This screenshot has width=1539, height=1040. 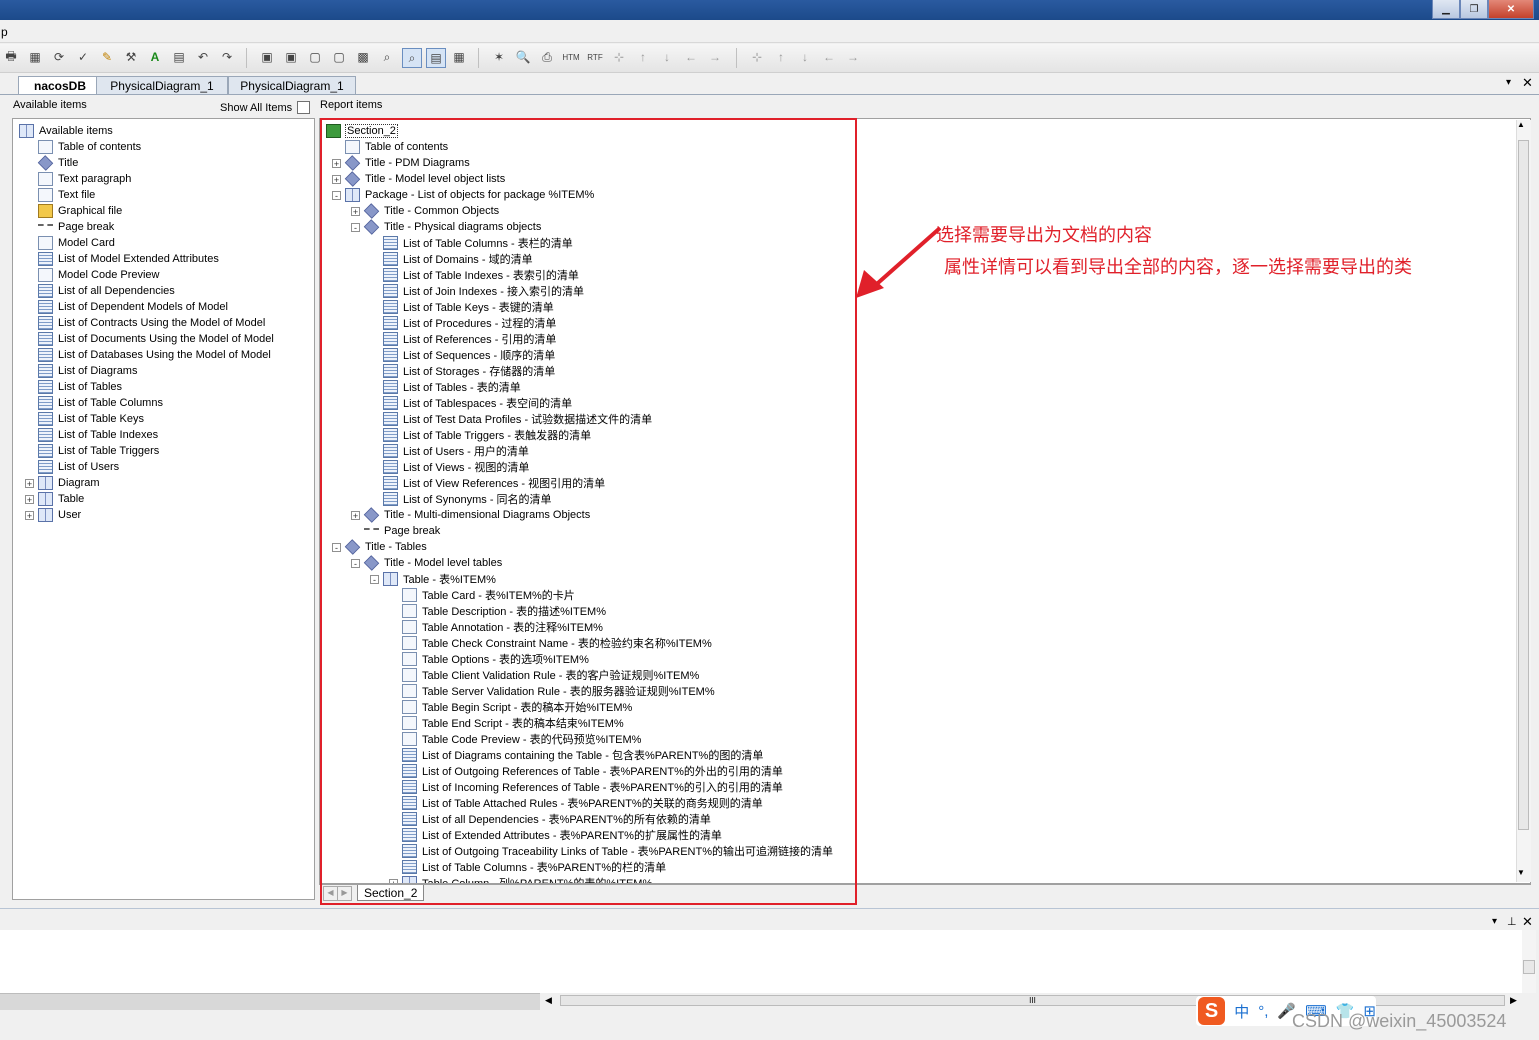 I want to click on tab-physicaldiagram-1b: PhysicalDiagram_1, so click(x=292, y=85).